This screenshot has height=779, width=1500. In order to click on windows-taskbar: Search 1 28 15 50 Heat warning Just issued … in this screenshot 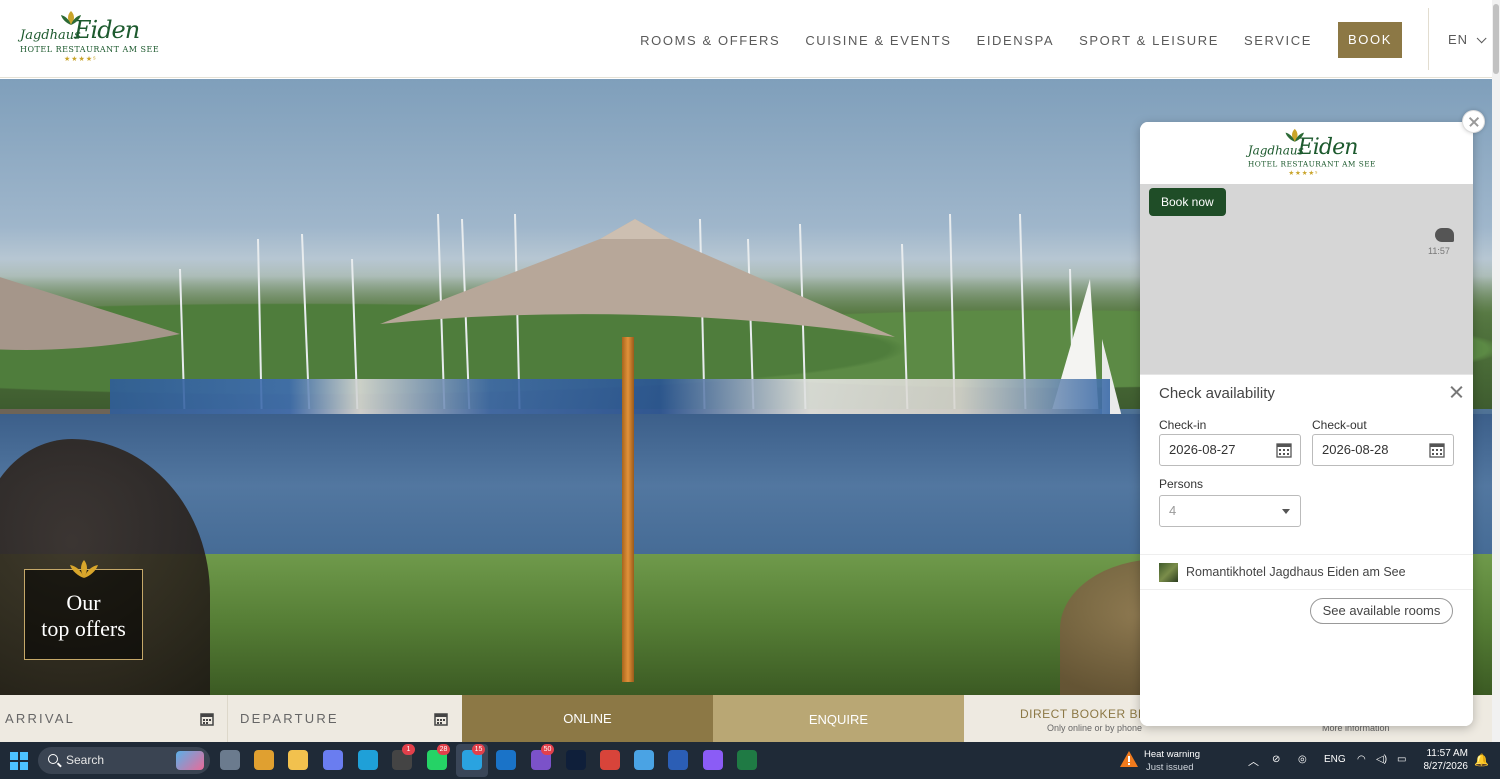, I will do `click(750, 760)`.